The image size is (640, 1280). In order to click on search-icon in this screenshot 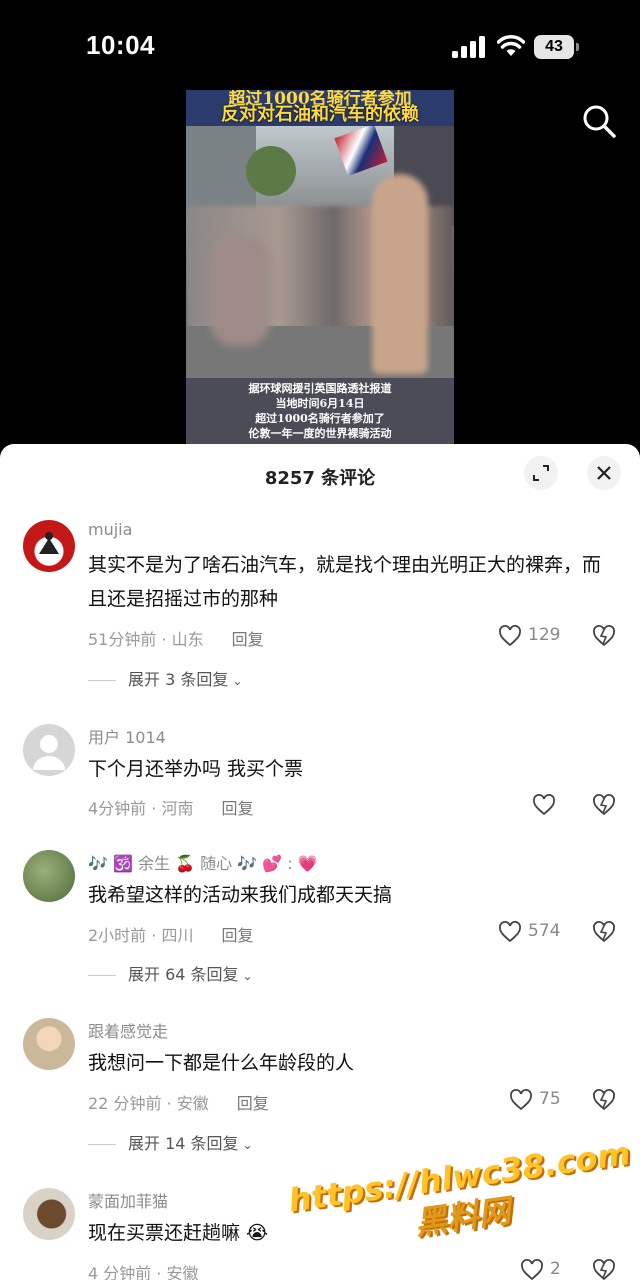, I will do `click(599, 121)`.